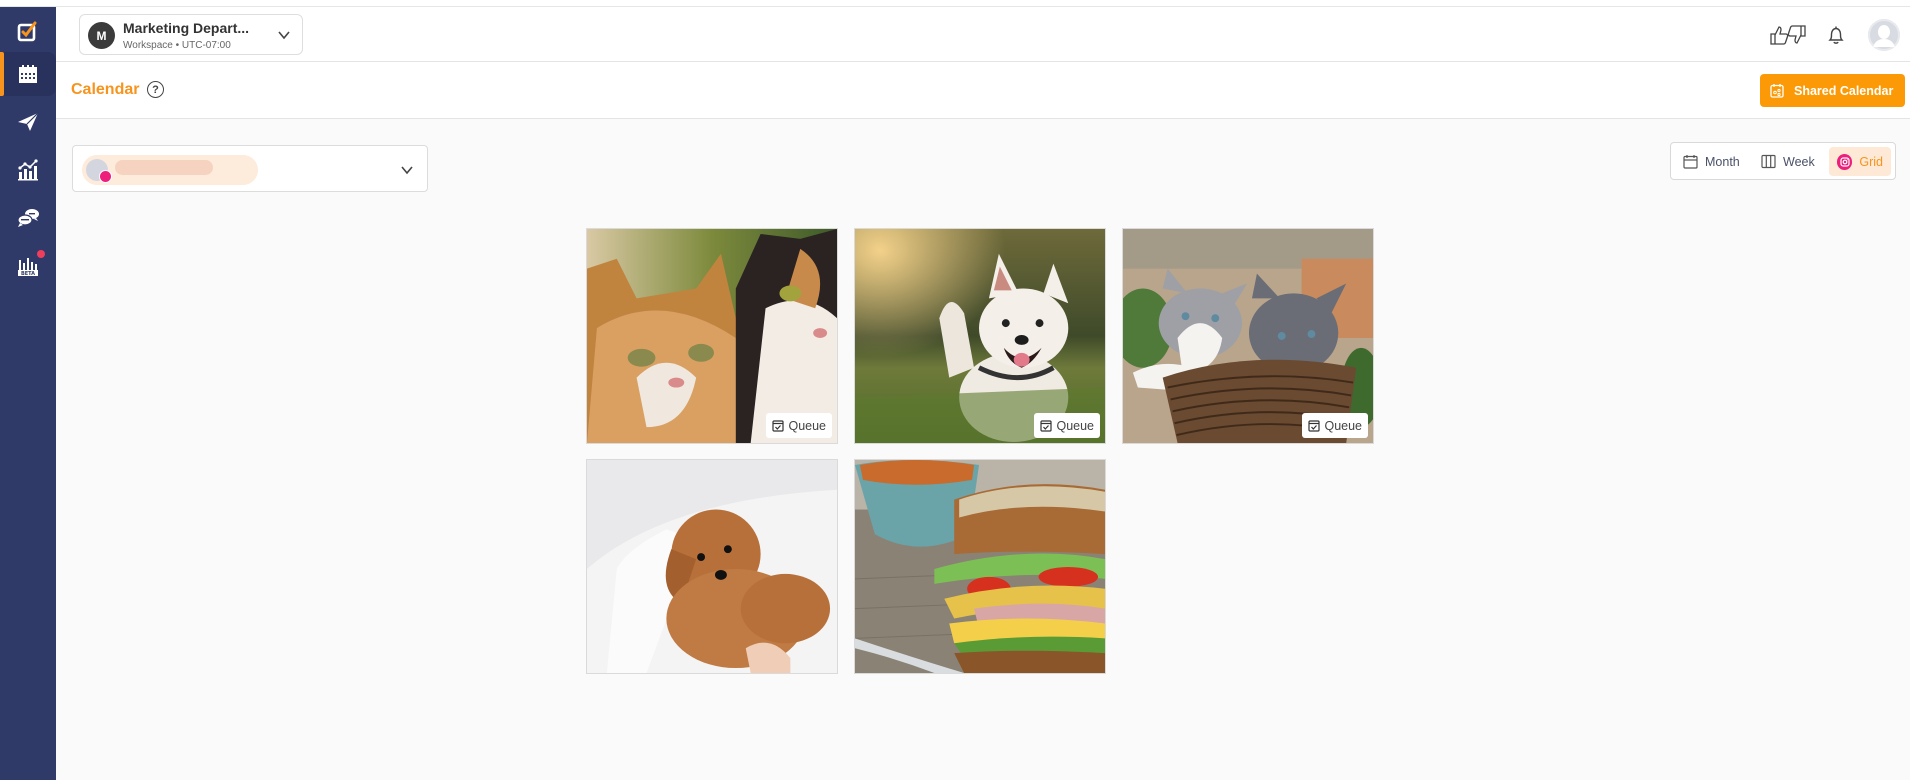  I want to click on account-selector, so click(250, 168).